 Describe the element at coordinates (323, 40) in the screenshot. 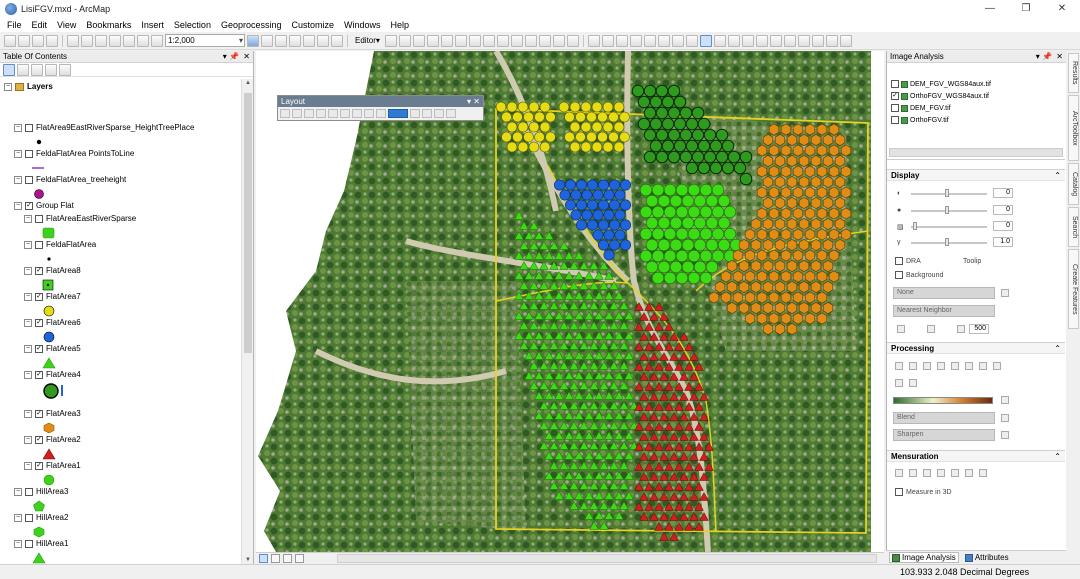

I see `python-icon` at that location.